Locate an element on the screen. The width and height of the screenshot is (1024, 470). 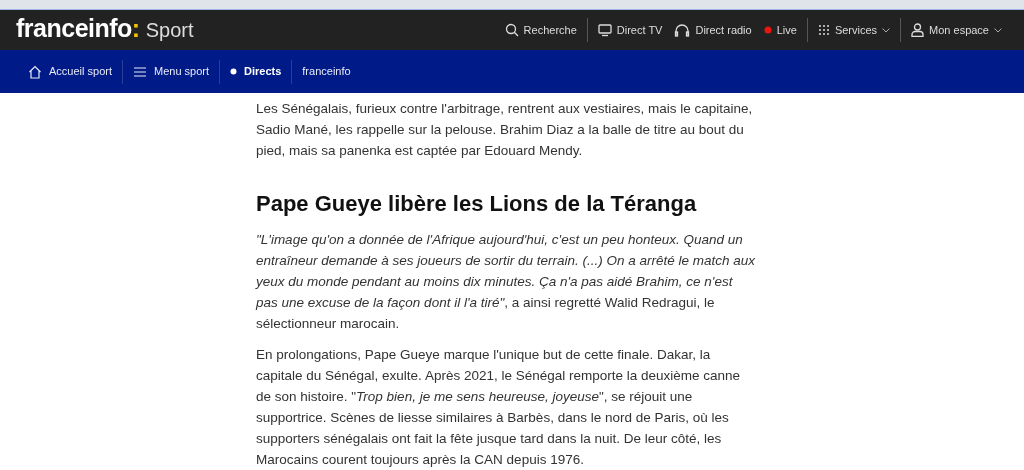
logo-wordmark: franceinfo: is located at coordinates (78, 28).